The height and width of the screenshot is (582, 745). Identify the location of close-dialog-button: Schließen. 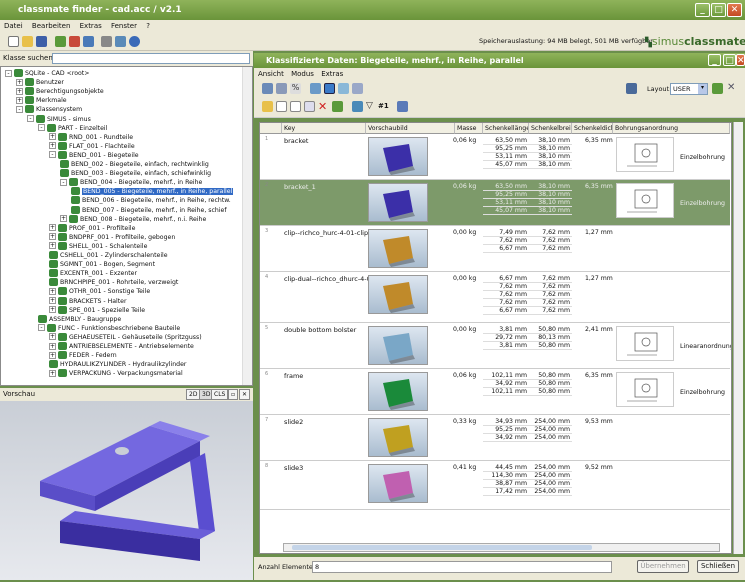
(718, 566).